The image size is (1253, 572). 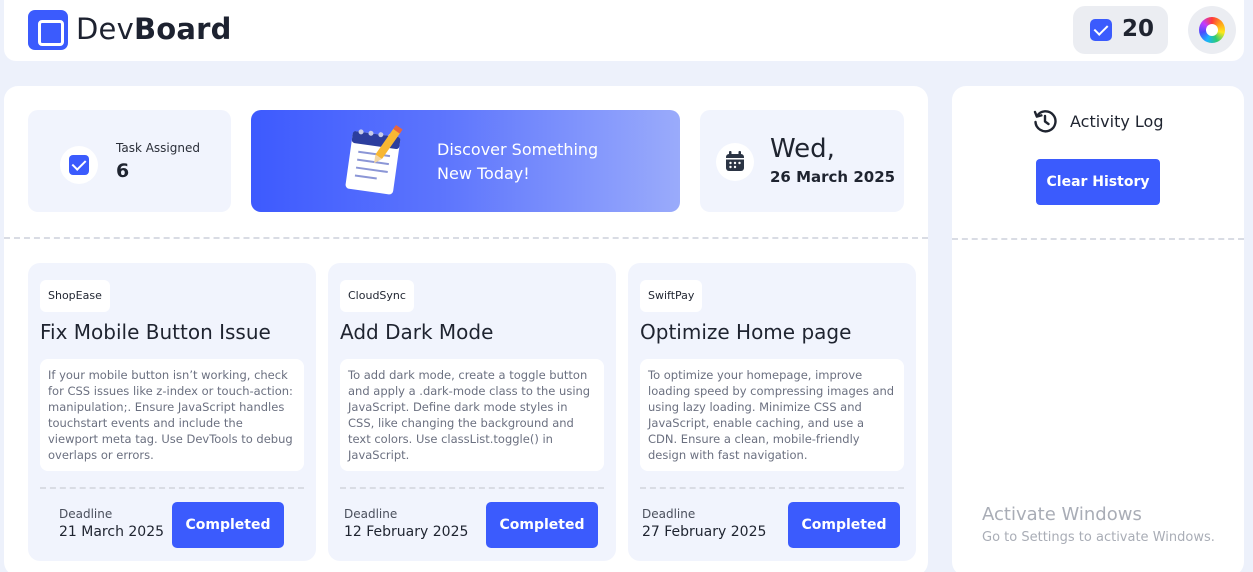 I want to click on discover-line-2: New Today!, so click(x=483, y=173).